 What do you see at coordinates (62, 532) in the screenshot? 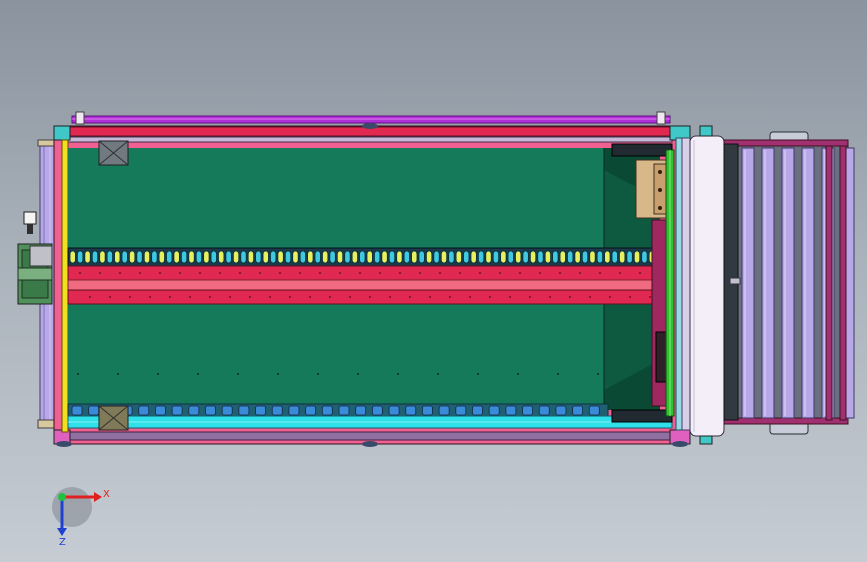
I see `z-axis-arrowhead` at bounding box center [62, 532].